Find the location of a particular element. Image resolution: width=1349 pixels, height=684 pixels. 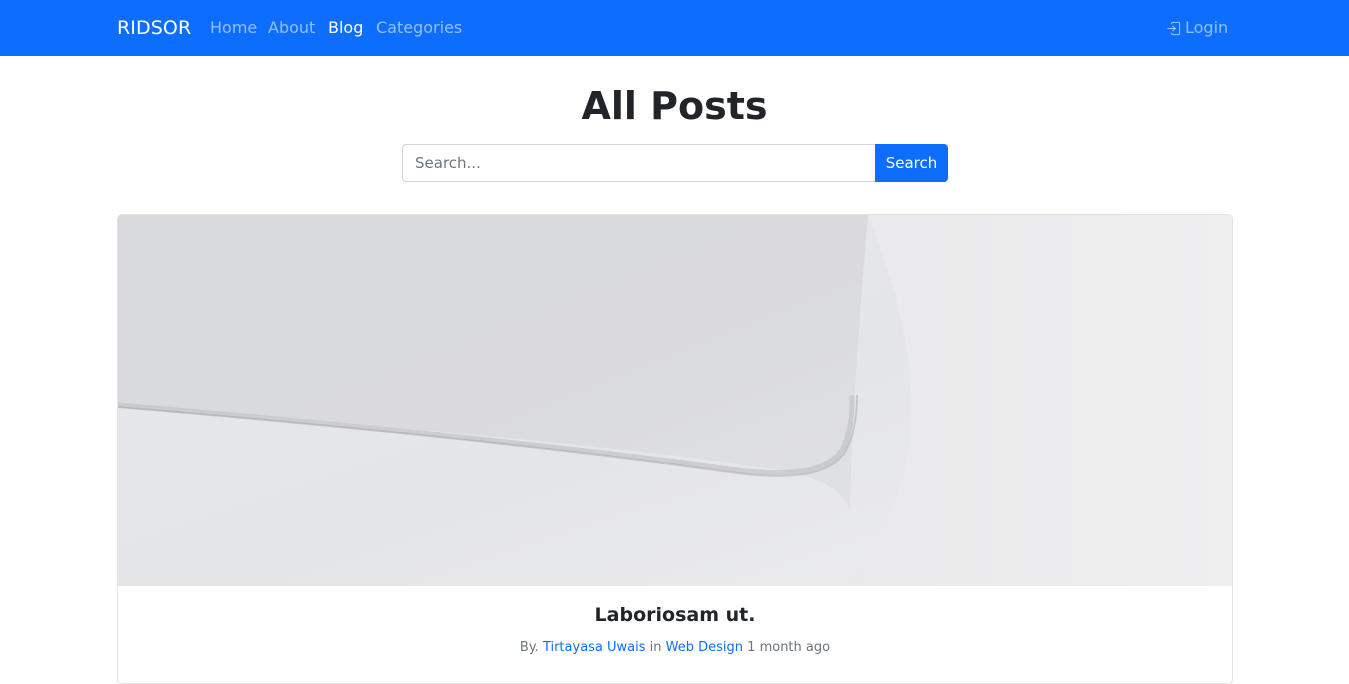

search-button: Search is located at coordinates (911, 163).